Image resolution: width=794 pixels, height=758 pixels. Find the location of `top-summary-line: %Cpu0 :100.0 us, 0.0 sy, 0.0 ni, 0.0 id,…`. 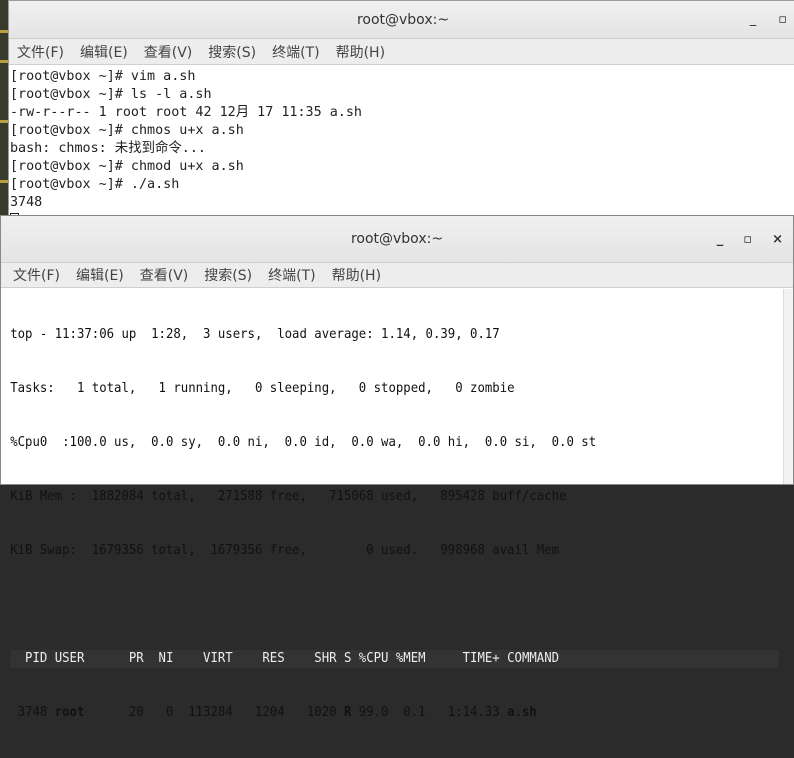

top-summary-line: %Cpu0 :100.0 us, 0.0 sy, 0.0 ni, 0.0 id,… is located at coordinates (303, 442).